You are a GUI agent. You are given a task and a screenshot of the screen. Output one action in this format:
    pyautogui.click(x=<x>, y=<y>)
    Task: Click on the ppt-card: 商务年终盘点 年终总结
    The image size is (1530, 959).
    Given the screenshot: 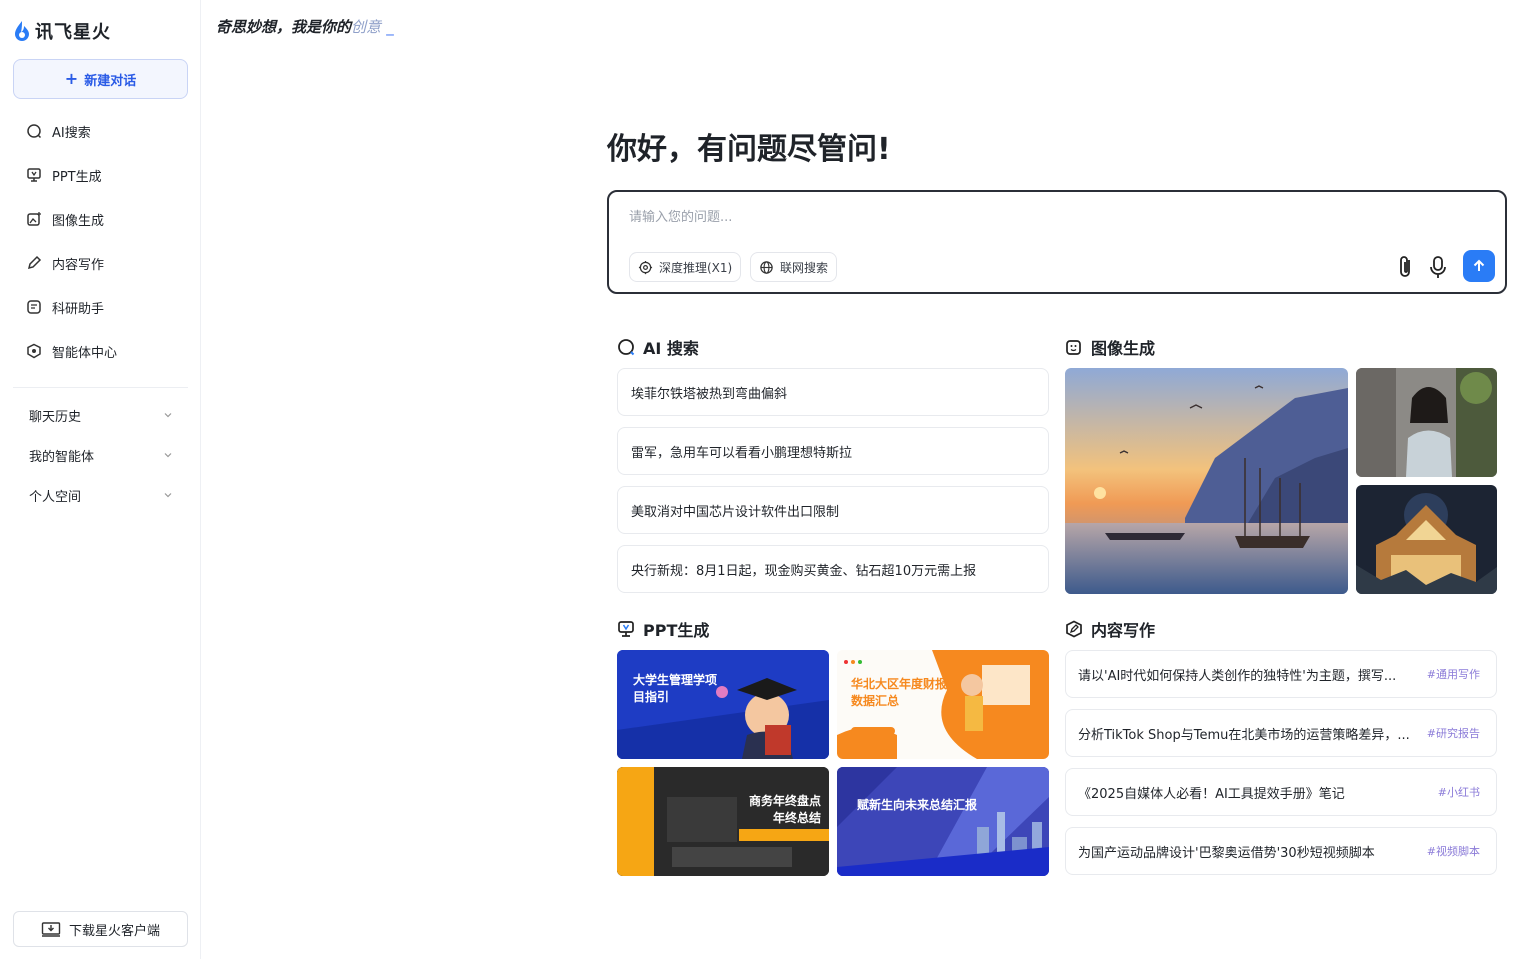 What is the action you would take?
    pyautogui.click(x=723, y=821)
    